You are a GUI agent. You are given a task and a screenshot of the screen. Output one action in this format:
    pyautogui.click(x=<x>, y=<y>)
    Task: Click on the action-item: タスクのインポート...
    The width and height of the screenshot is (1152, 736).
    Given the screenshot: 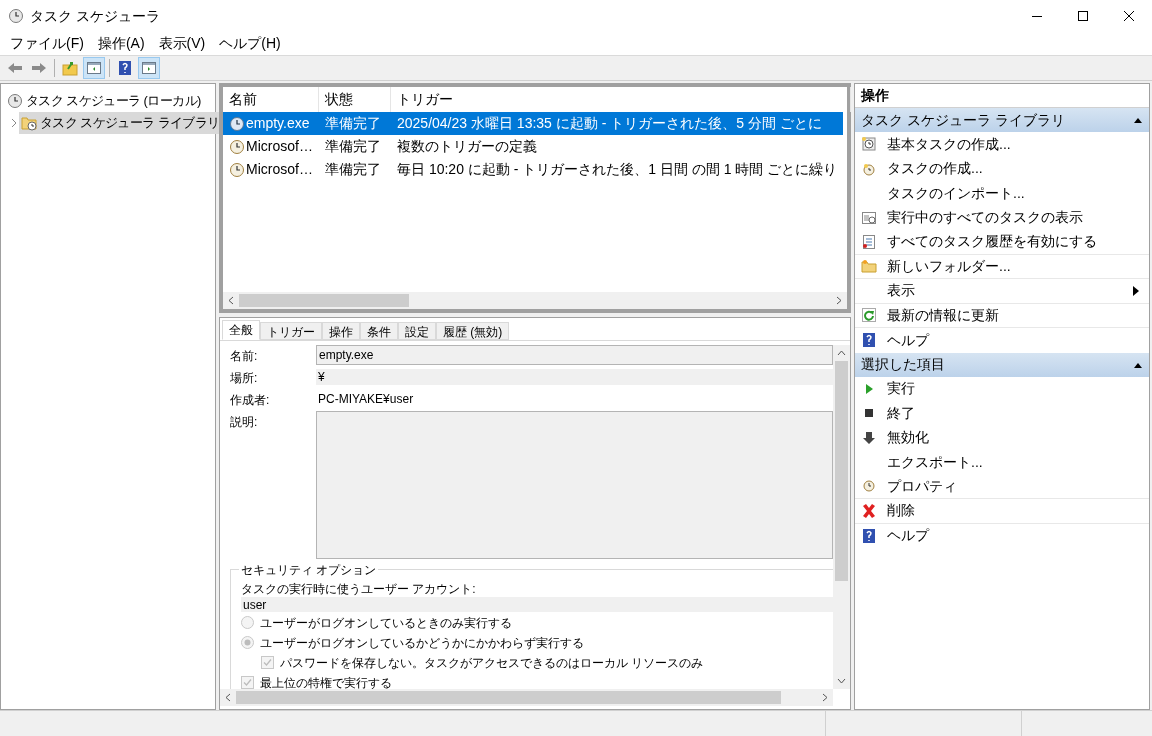 What is the action you would take?
    pyautogui.click(x=1002, y=193)
    